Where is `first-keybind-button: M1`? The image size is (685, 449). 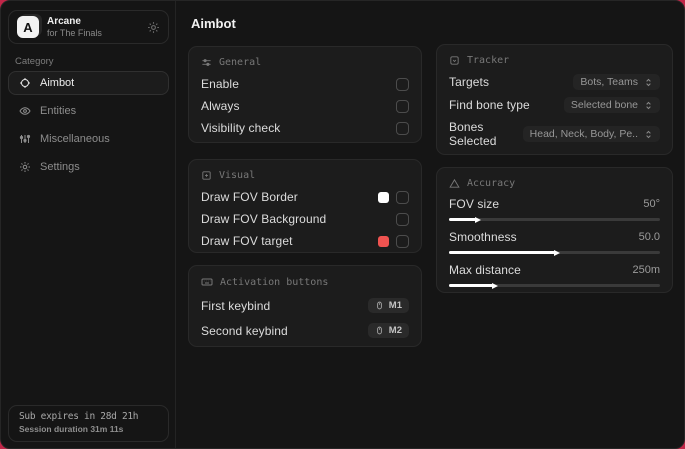
first-keybind-button: M1 is located at coordinates (388, 305).